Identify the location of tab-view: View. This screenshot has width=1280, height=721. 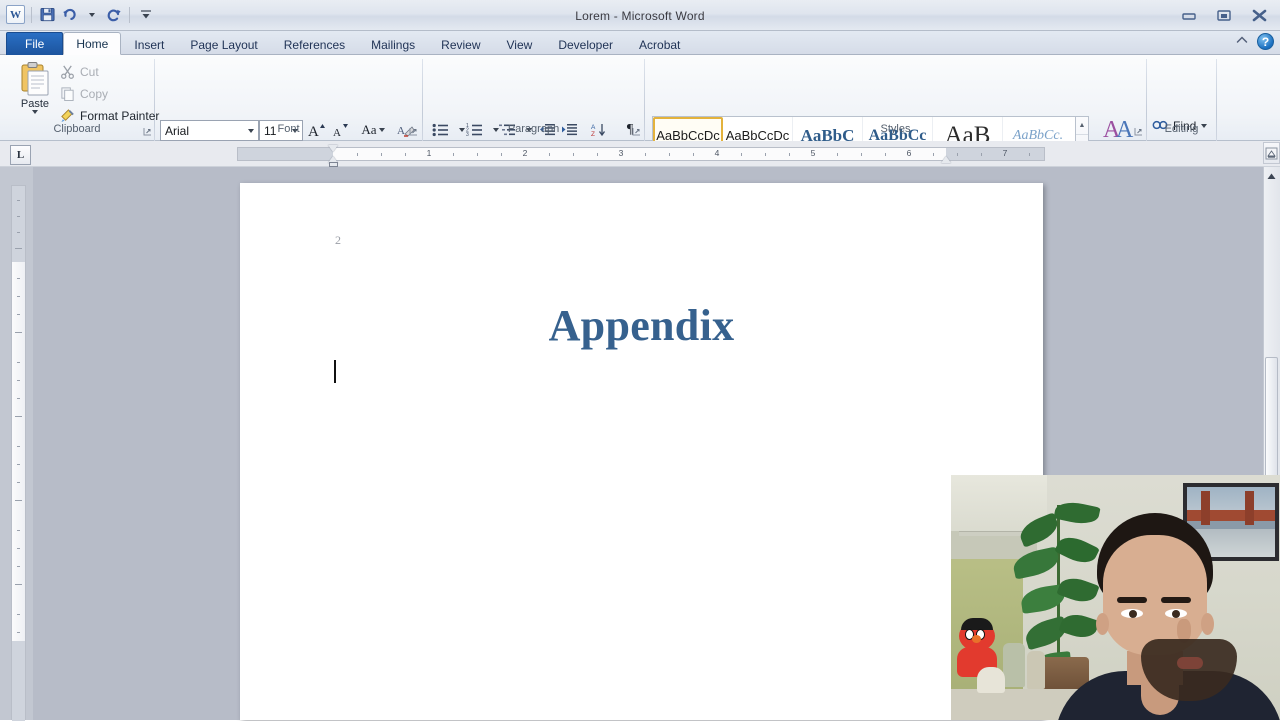
(520, 44).